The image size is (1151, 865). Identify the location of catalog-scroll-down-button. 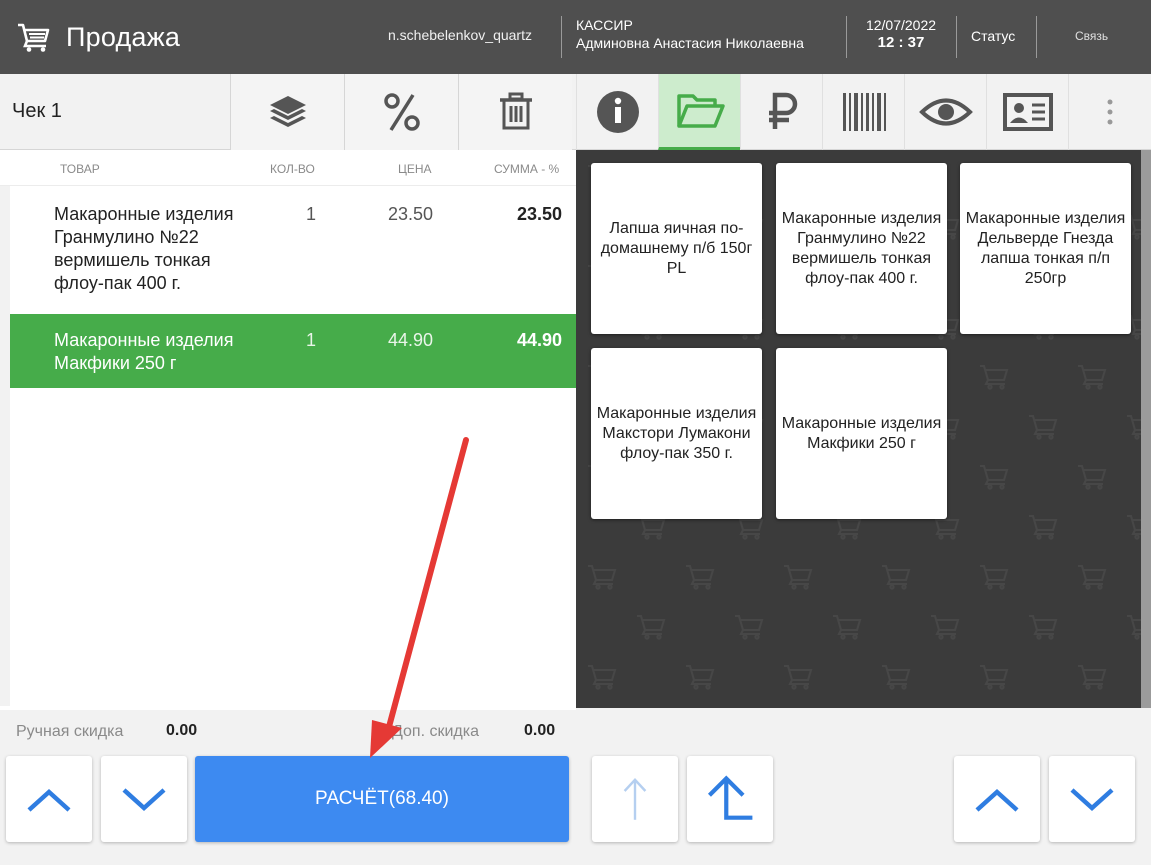
(1092, 799).